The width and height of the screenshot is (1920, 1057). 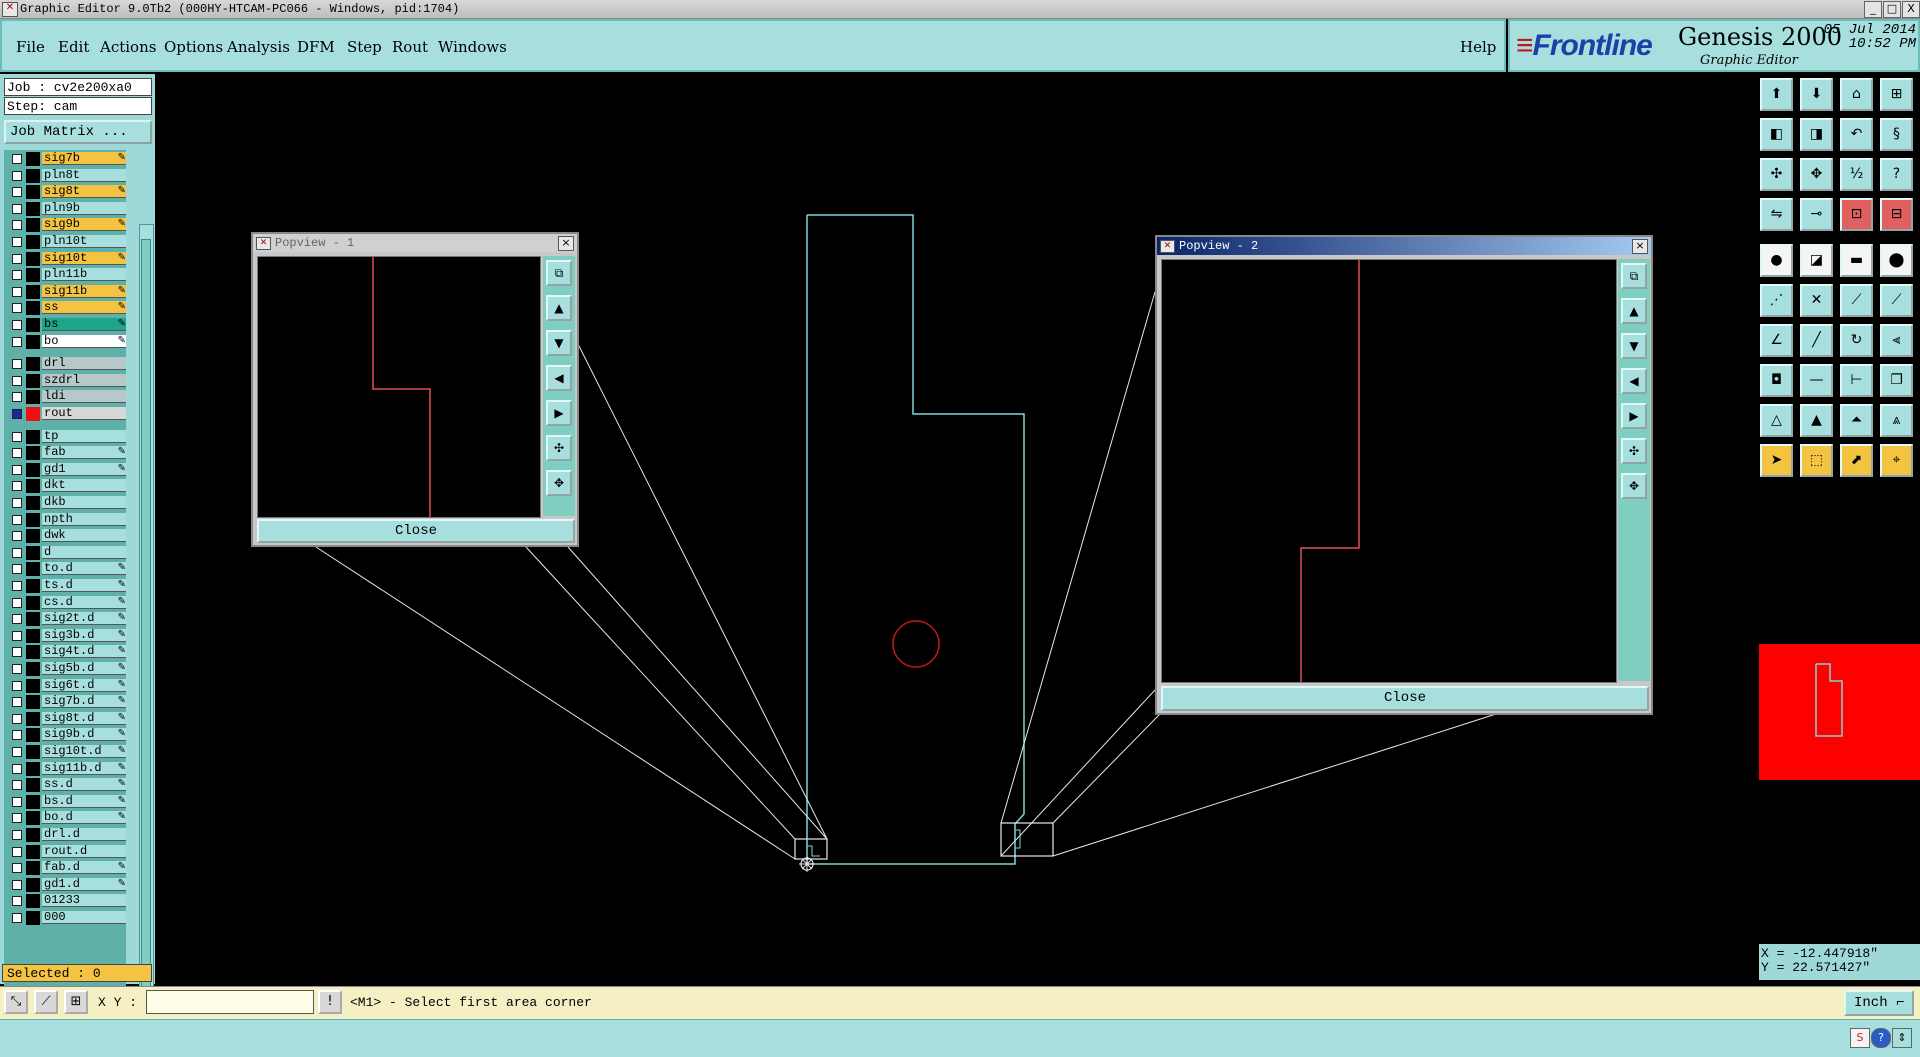 I want to click on query-icon: ?, so click(x=1896, y=174).